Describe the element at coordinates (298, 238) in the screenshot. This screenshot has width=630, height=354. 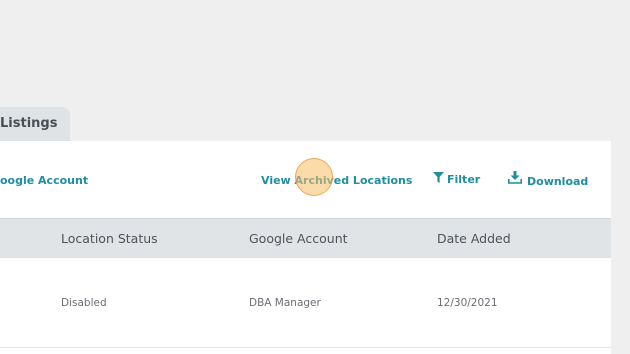
I see `column-header-google-account: Google Account` at that location.